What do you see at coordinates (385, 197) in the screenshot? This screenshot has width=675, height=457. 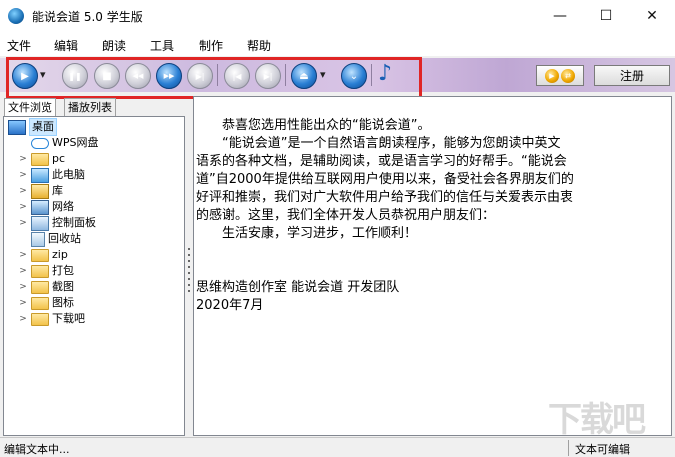 I see `text-line: 好评和推崇，我们对广大软件用户给予我们的信任与关爱表示由衷` at bounding box center [385, 197].